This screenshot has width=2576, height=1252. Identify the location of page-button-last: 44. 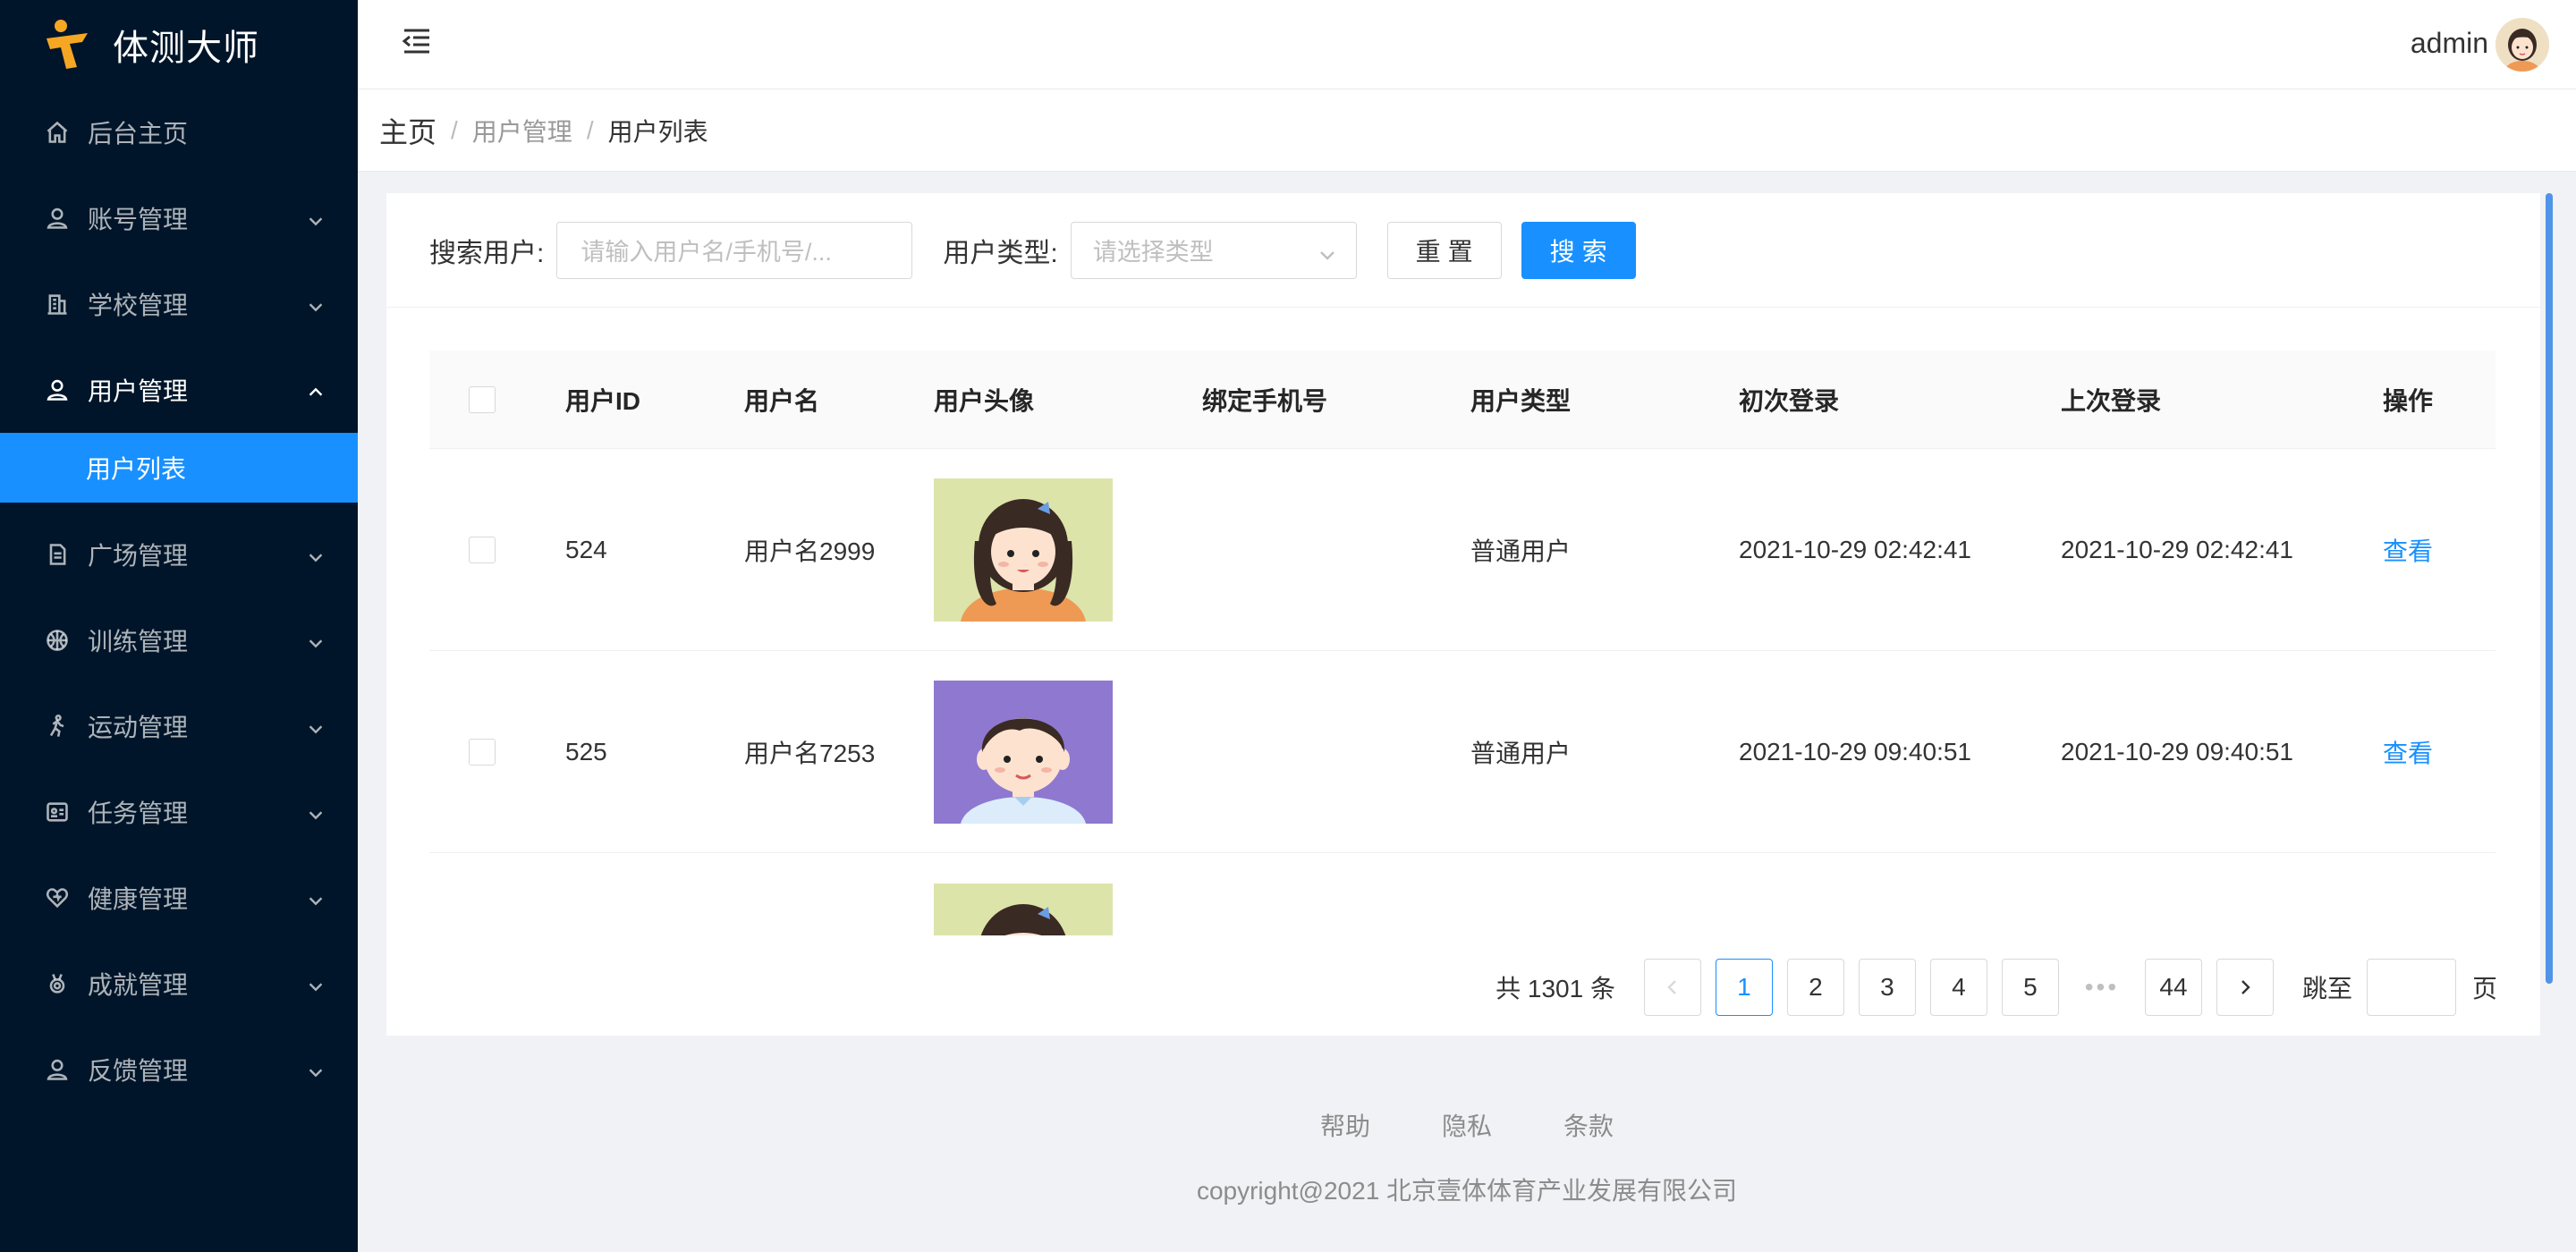
(2173, 987).